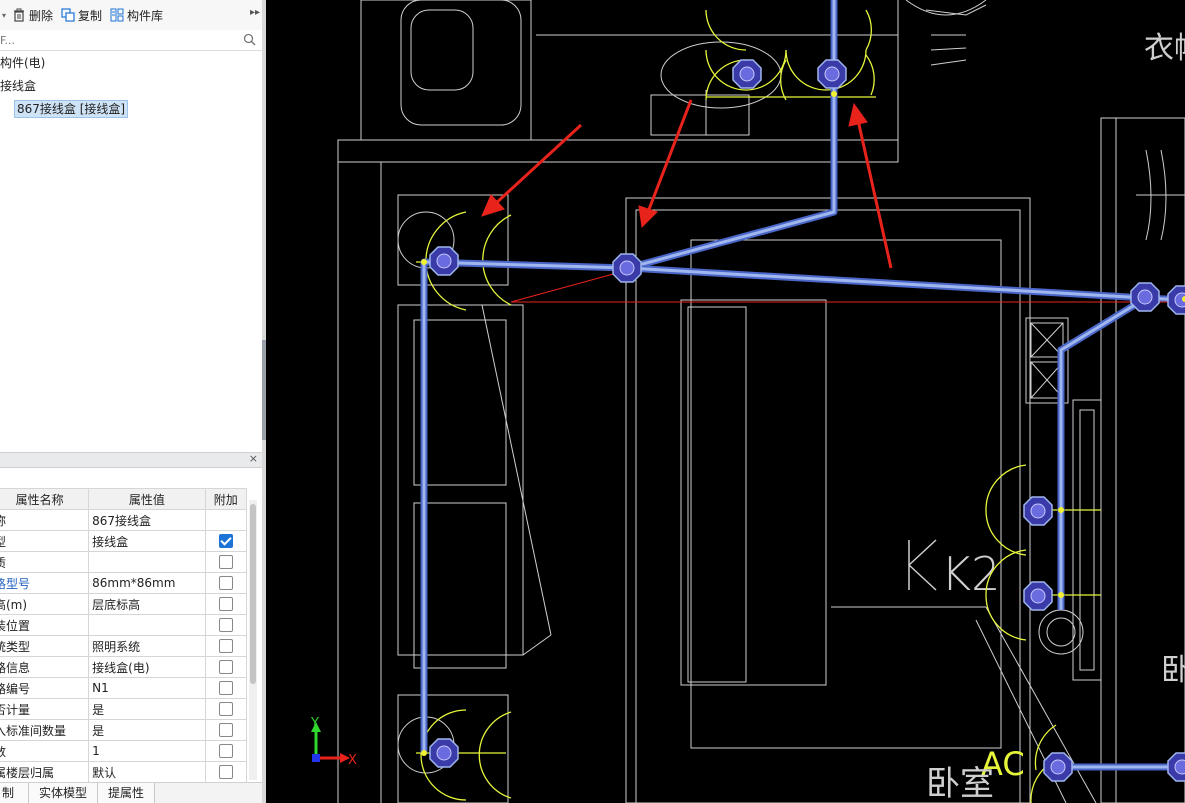 Image resolution: width=1185 pixels, height=803 pixels. I want to click on wardrobe-label: 衣帽, so click(1164, 48).